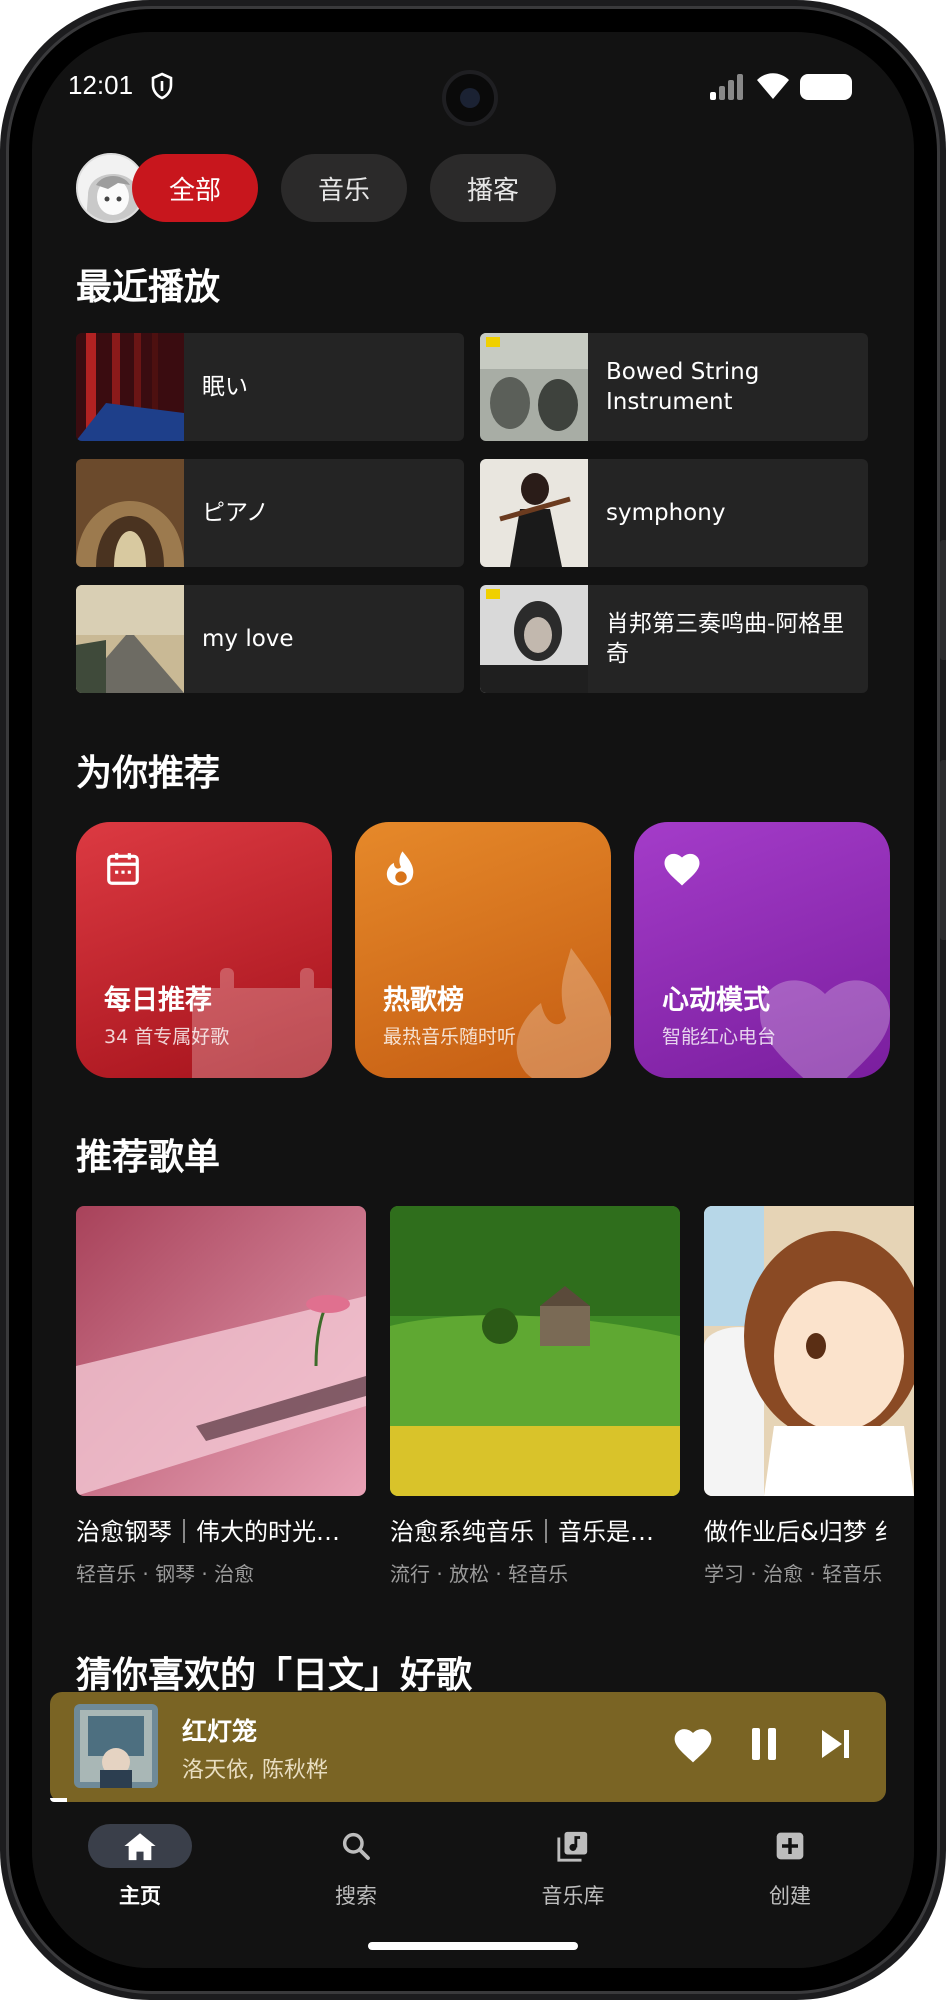  I want to click on now-playing-artist: 洛天依, 陈秋桦, so click(255, 1770).